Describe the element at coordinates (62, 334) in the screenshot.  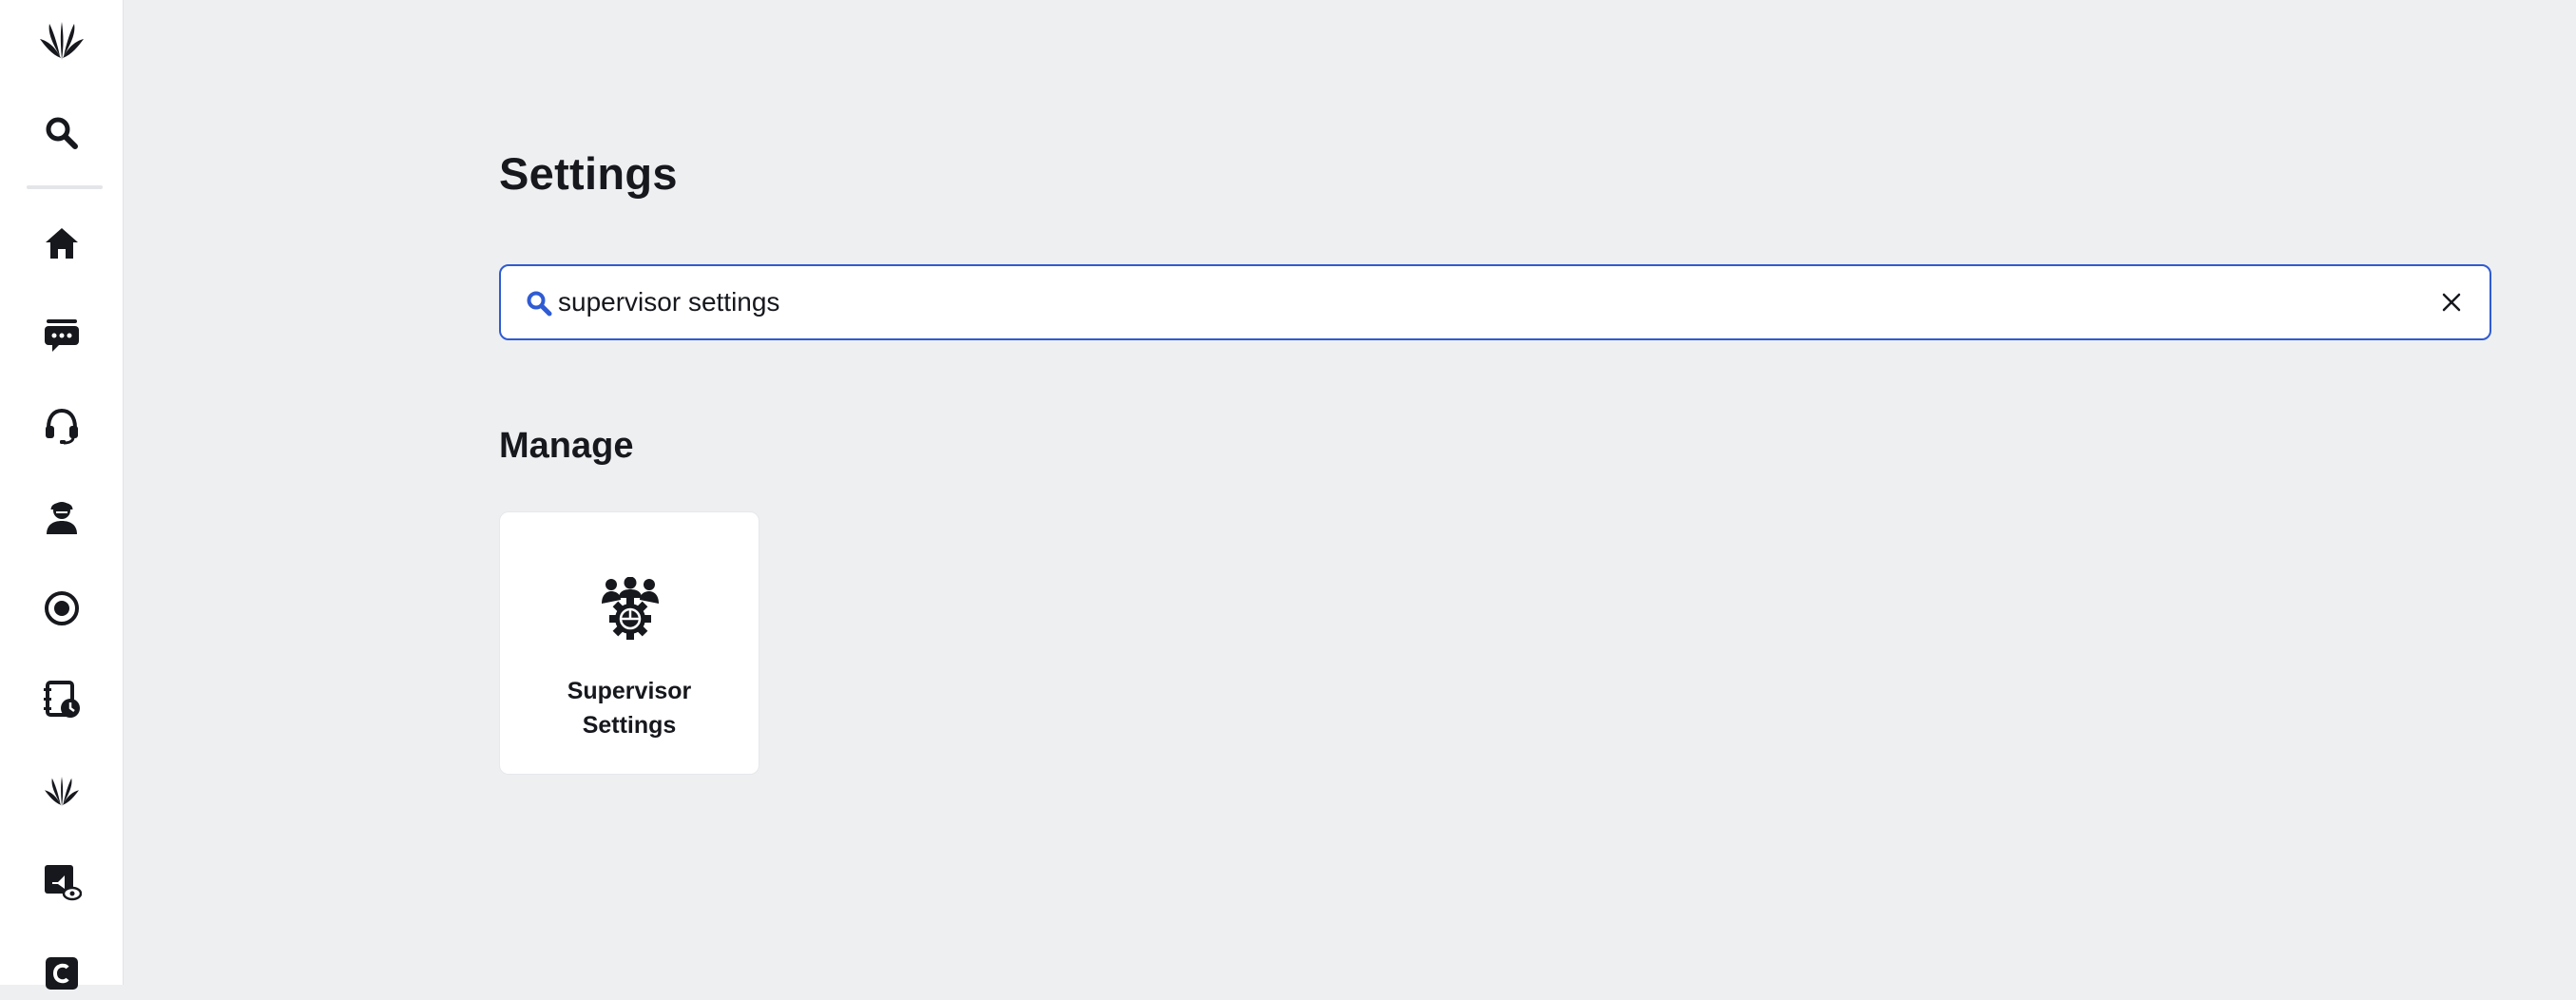
I see `conversations-icon` at that location.